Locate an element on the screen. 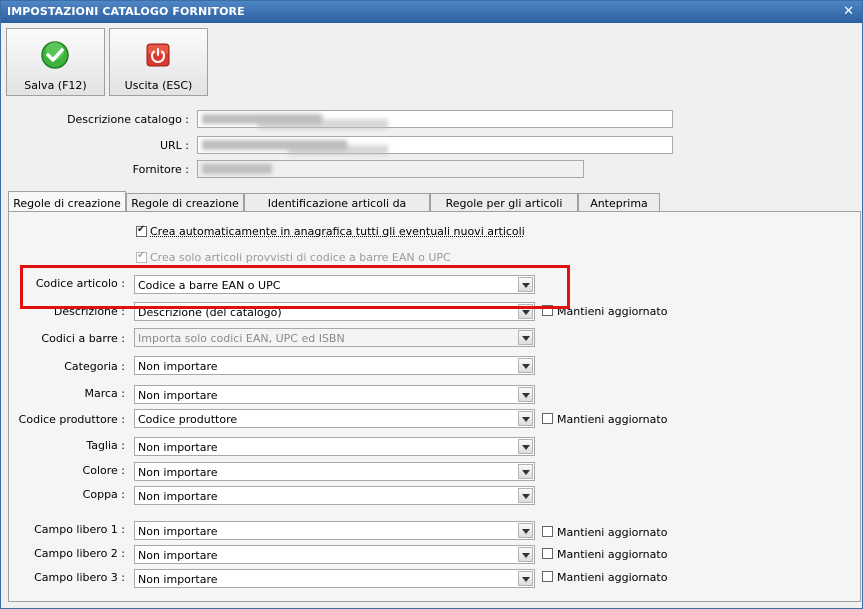 This screenshot has width=863, height=609. campo-libero-3-select: Non importare is located at coordinates (334, 578).